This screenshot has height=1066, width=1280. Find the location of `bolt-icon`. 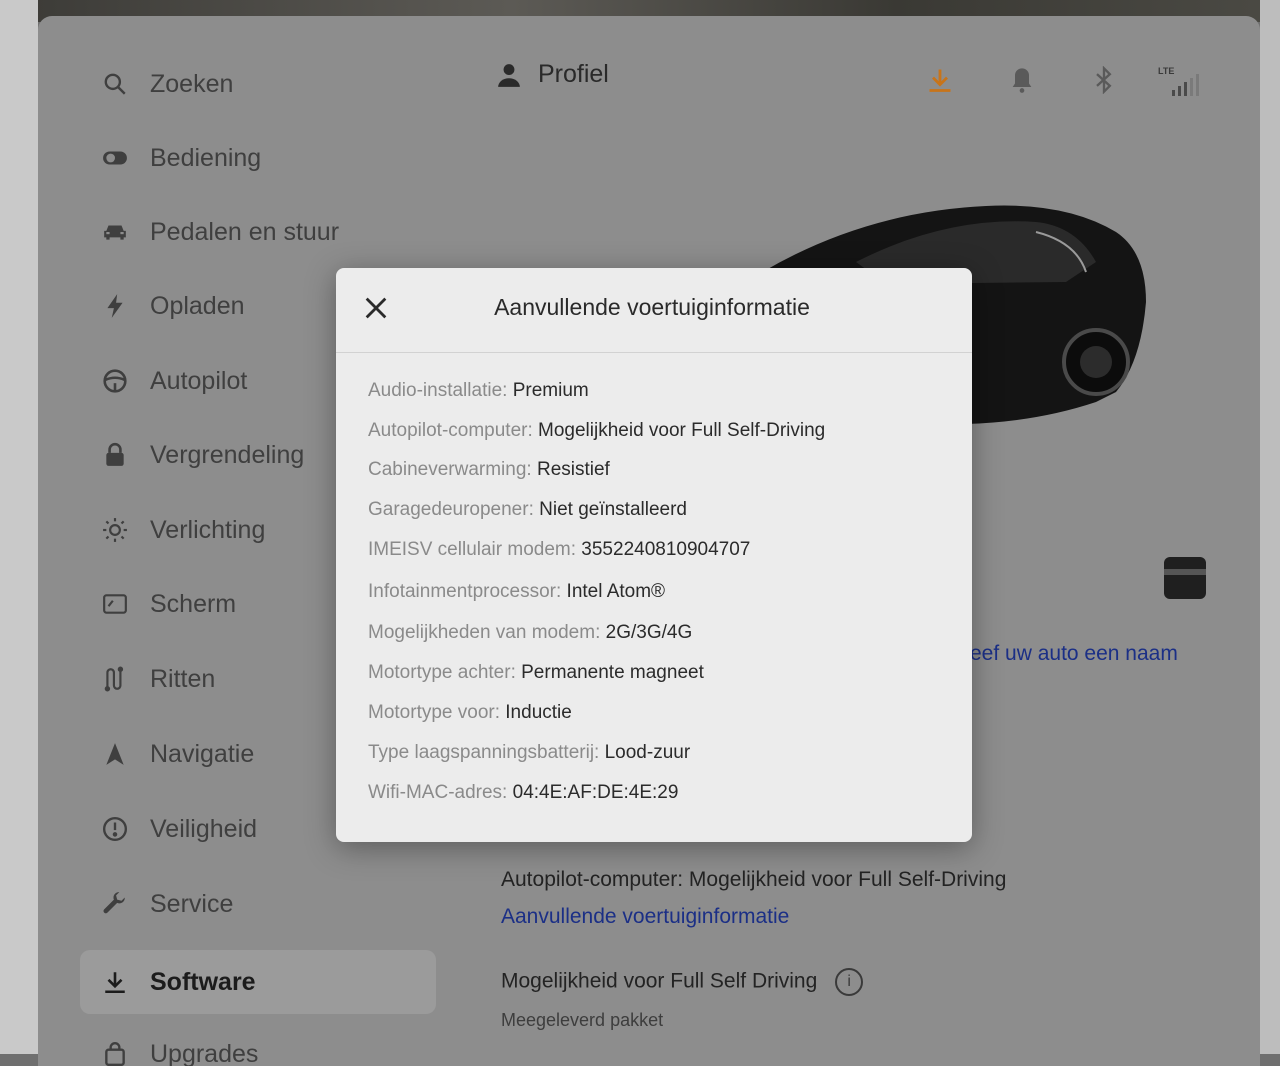

bolt-icon is located at coordinates (115, 306).